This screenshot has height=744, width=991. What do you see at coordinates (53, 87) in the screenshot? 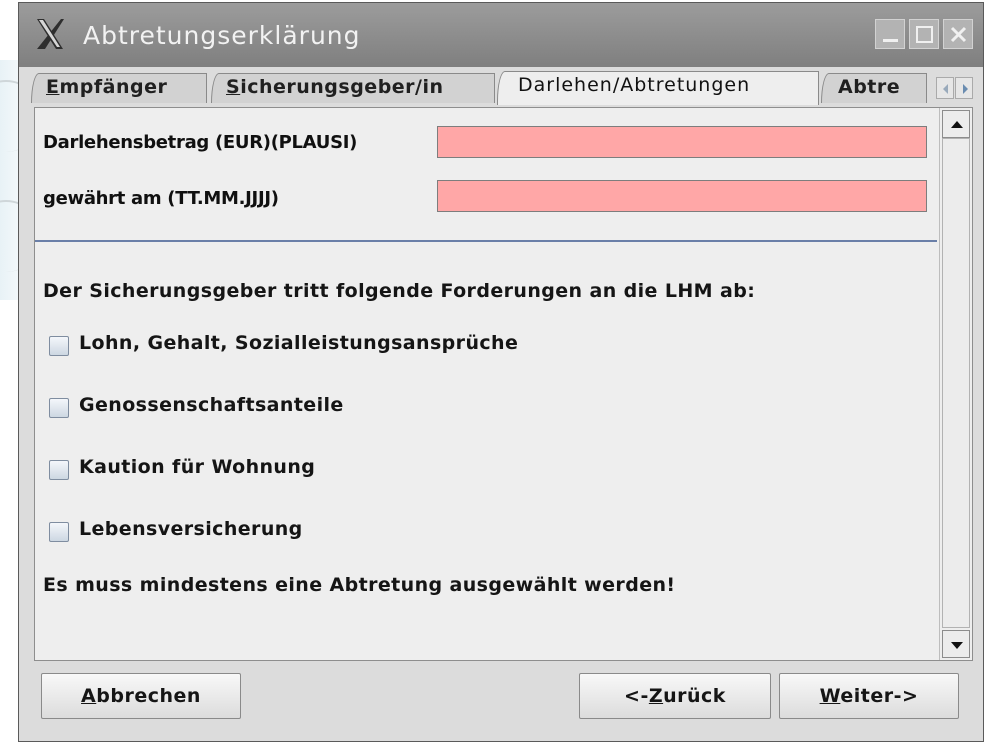
I see `tab-mnemonic: E` at bounding box center [53, 87].